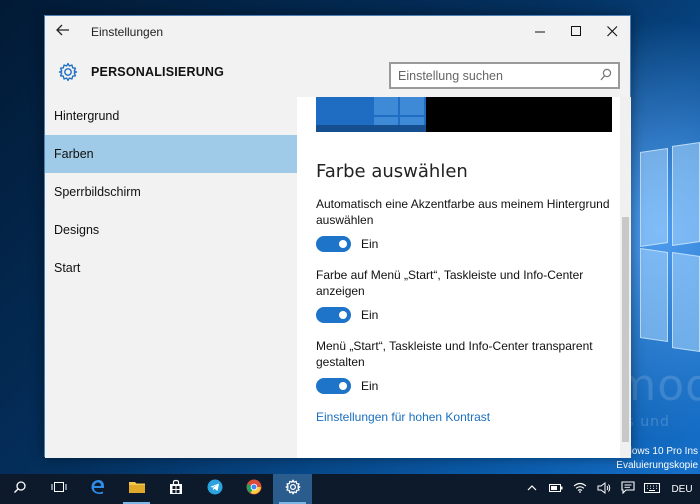 The image size is (700, 504). What do you see at coordinates (657, 465) in the screenshot?
I see `build-info-line2: Evaluierungskopie` at bounding box center [657, 465].